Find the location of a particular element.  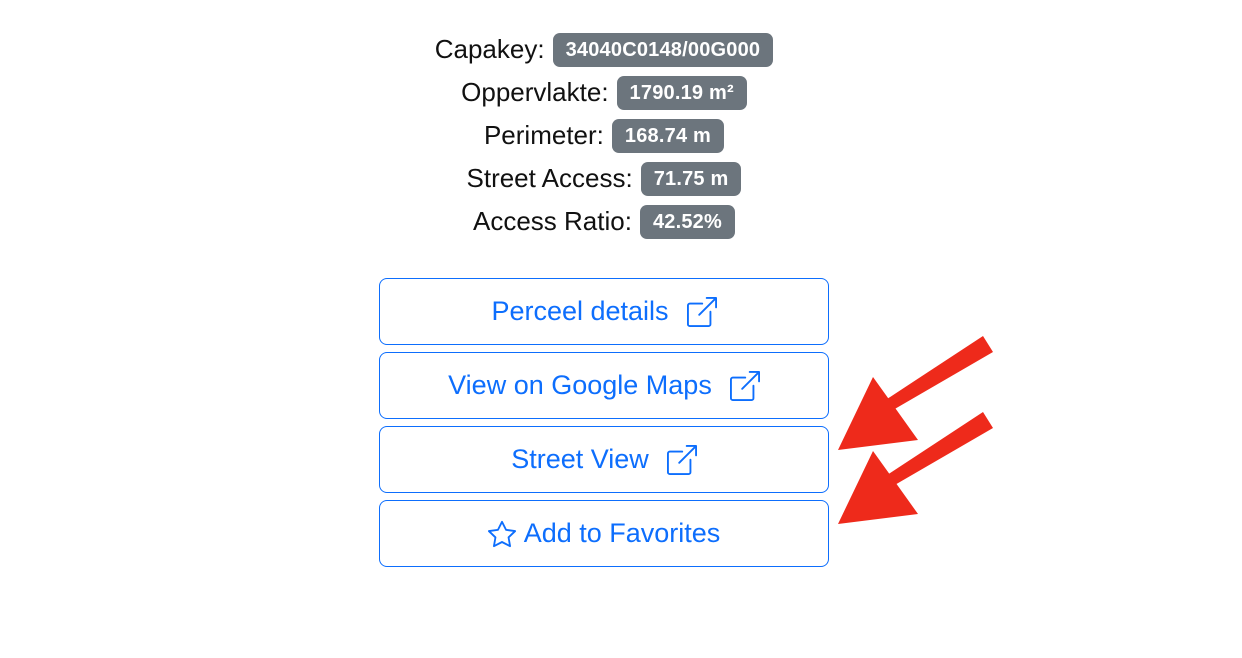

google-maps-button: View on Google Maps is located at coordinates (604, 385).